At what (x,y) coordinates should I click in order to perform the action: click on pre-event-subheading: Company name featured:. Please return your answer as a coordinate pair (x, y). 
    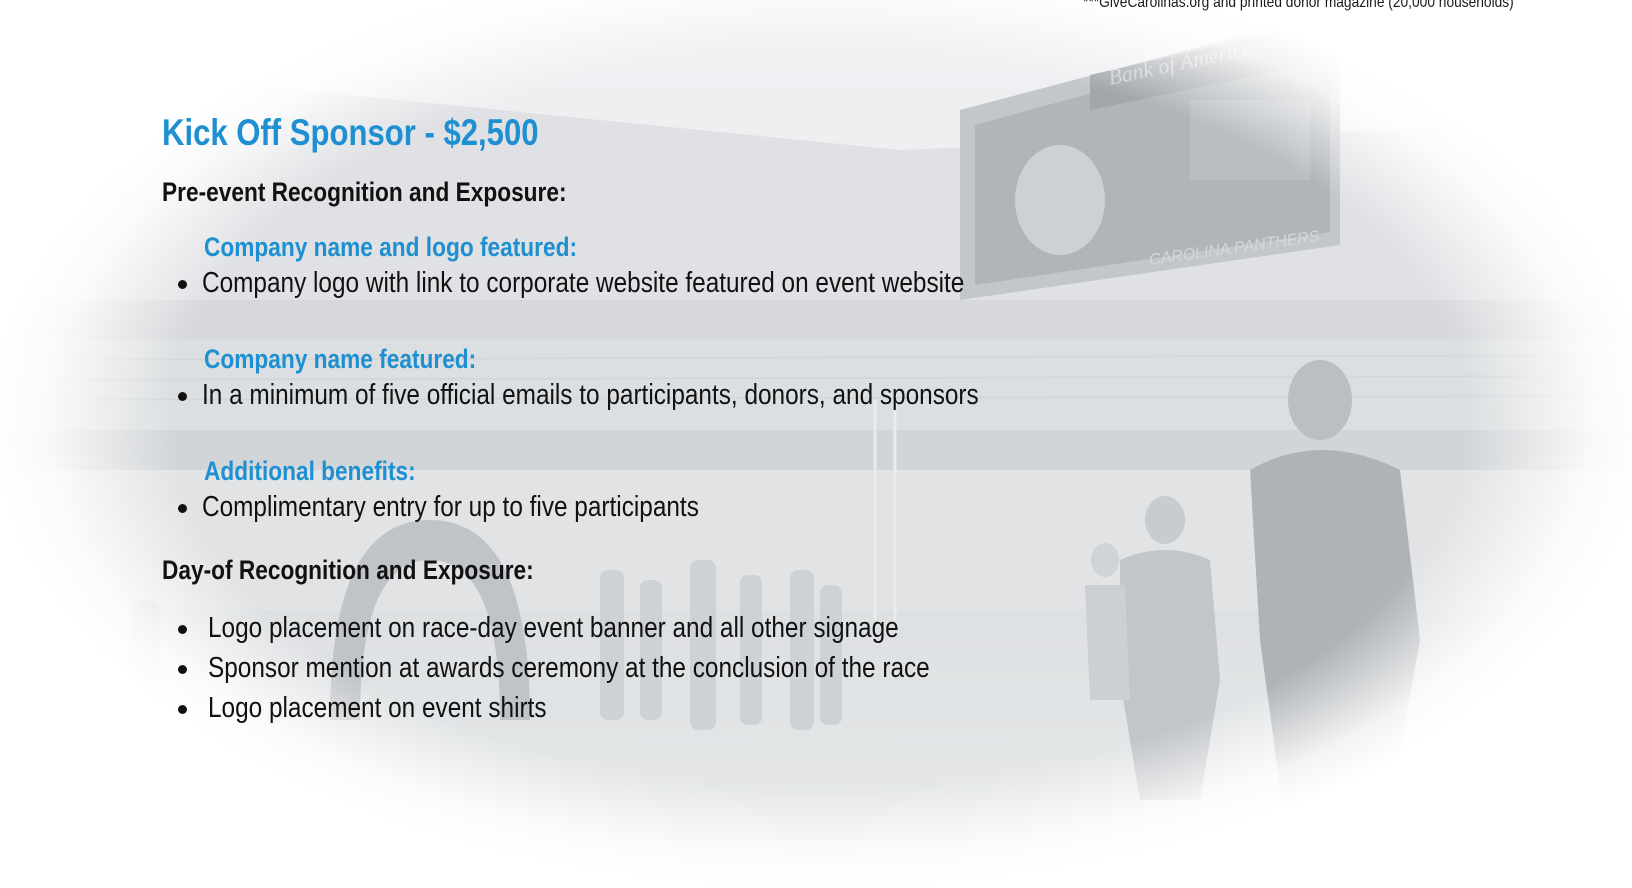
    Looking at the image, I should click on (340, 359).